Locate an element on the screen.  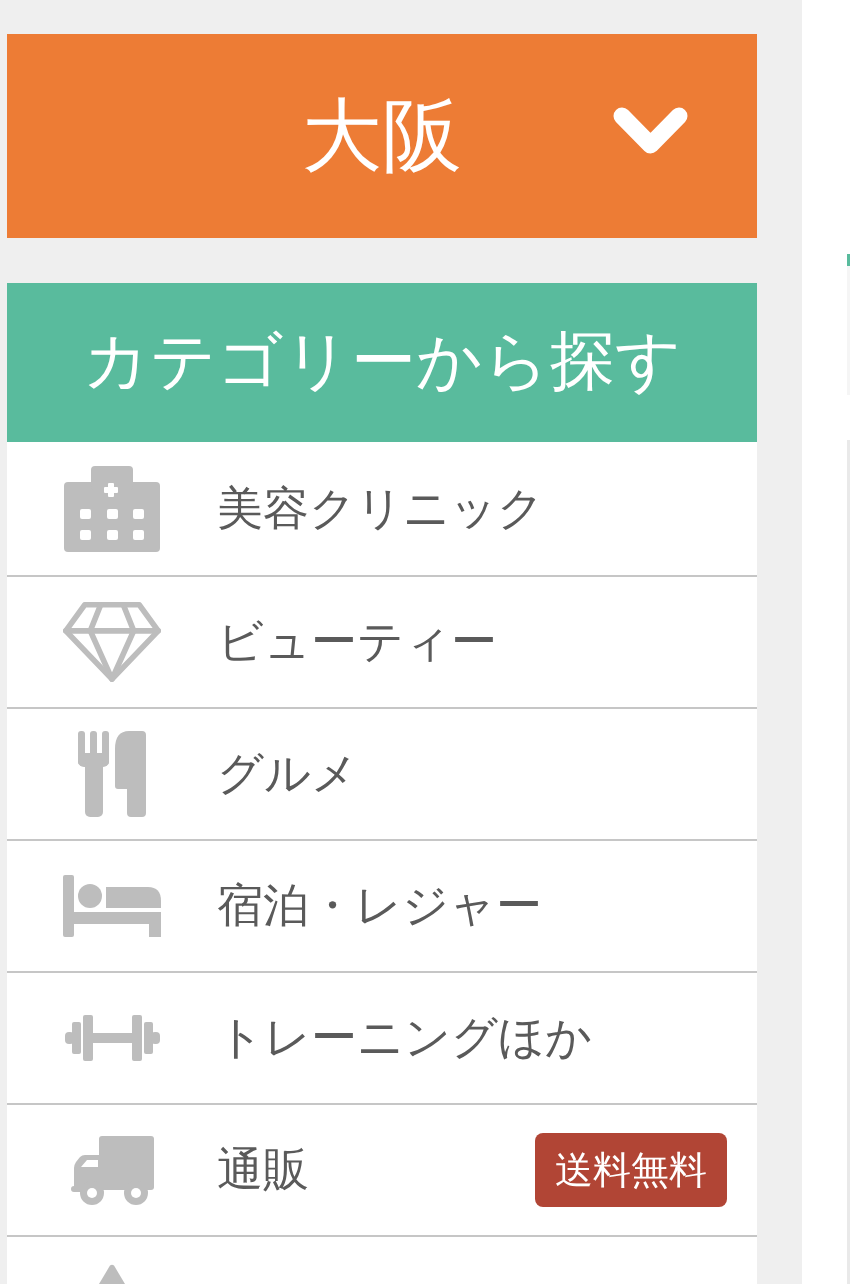
category-item: グルメ is located at coordinates (382, 775).